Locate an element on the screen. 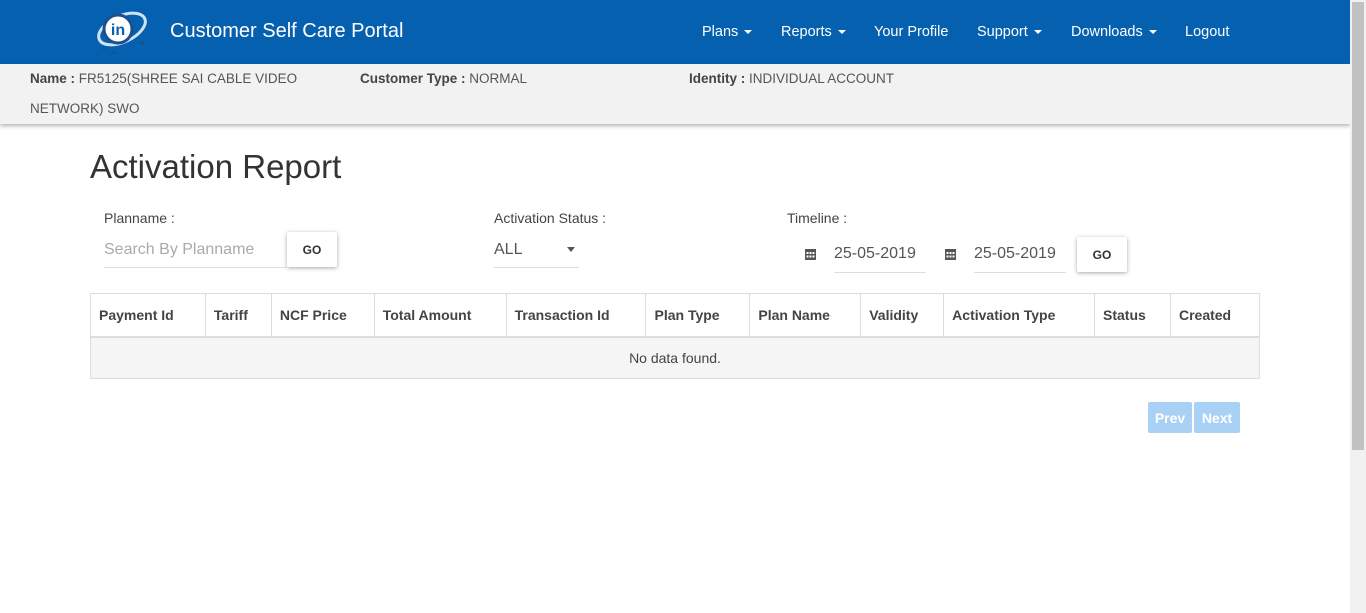  portal-title: Customer Self Care Portal is located at coordinates (287, 31).